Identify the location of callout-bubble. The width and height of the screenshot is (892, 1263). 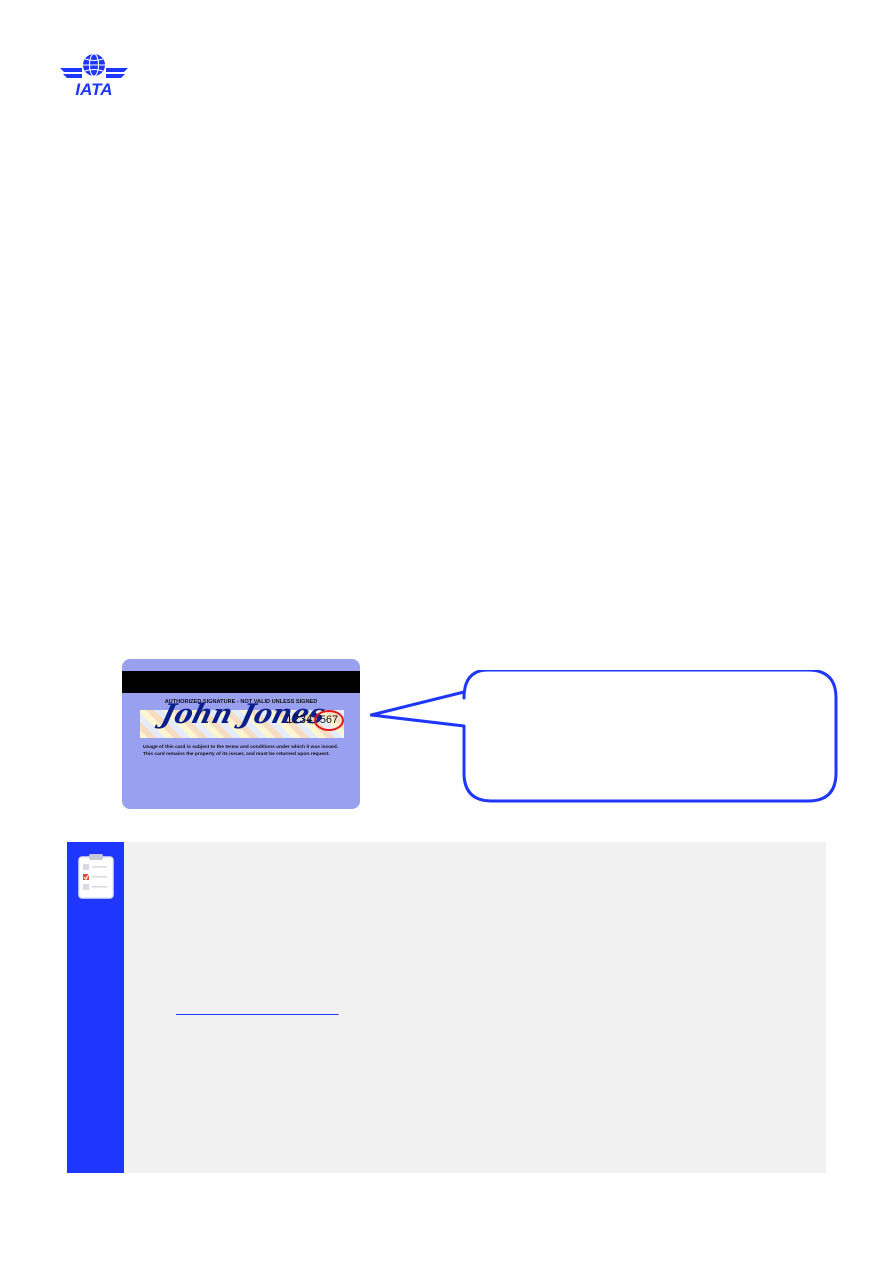
(604, 736).